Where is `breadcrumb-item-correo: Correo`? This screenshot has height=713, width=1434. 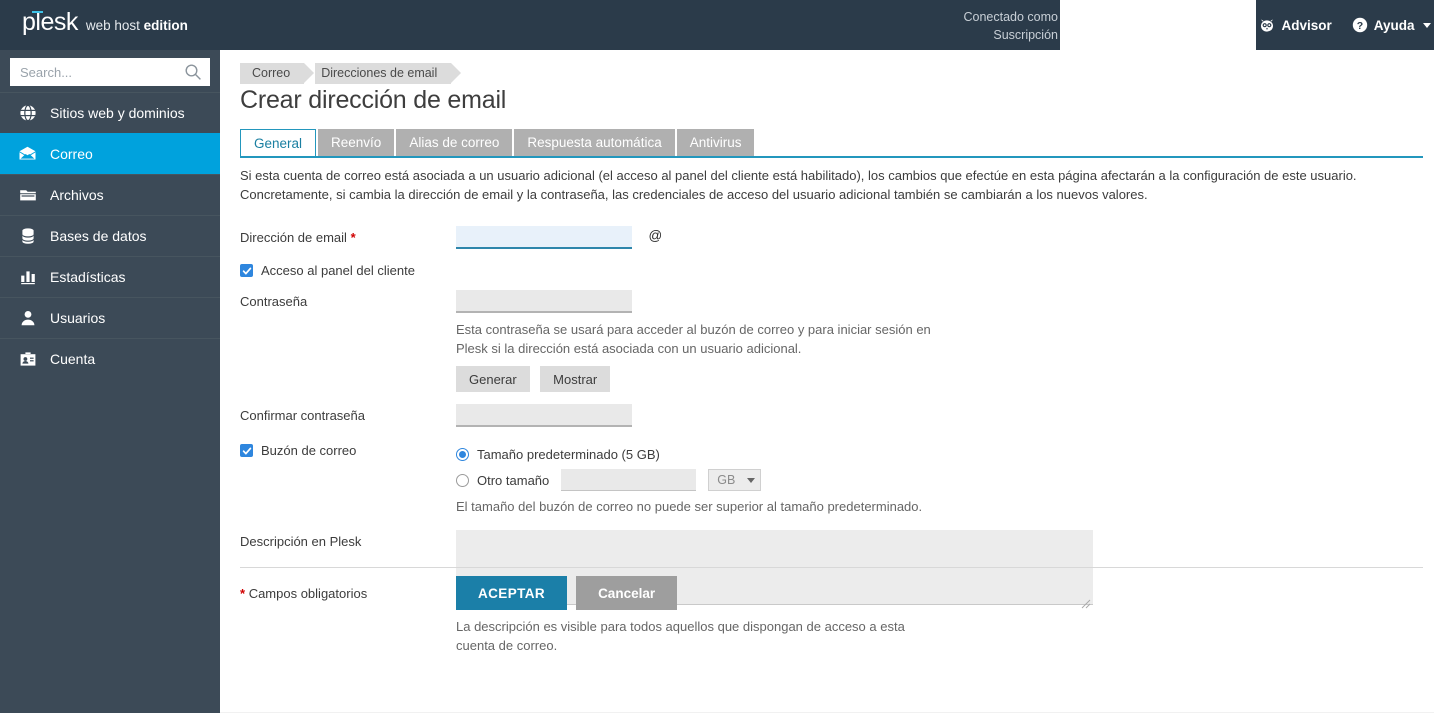
breadcrumb-item-correo: Correo is located at coordinates (277, 73).